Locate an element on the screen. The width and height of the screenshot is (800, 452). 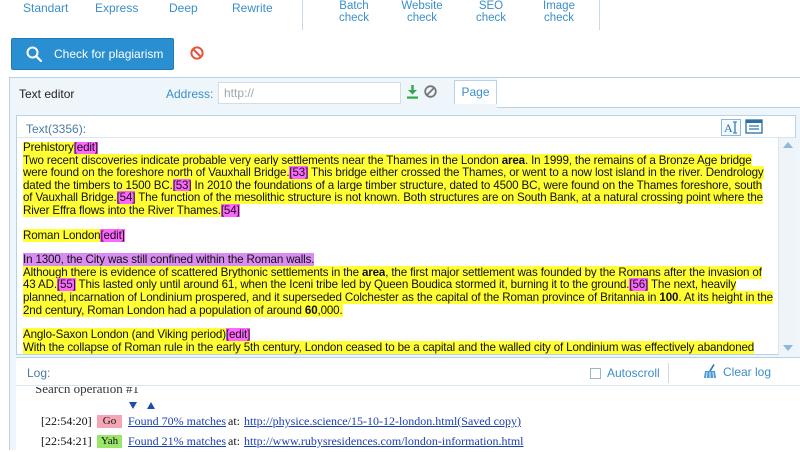
heading-roman-london: Roman London is located at coordinates (62, 235).